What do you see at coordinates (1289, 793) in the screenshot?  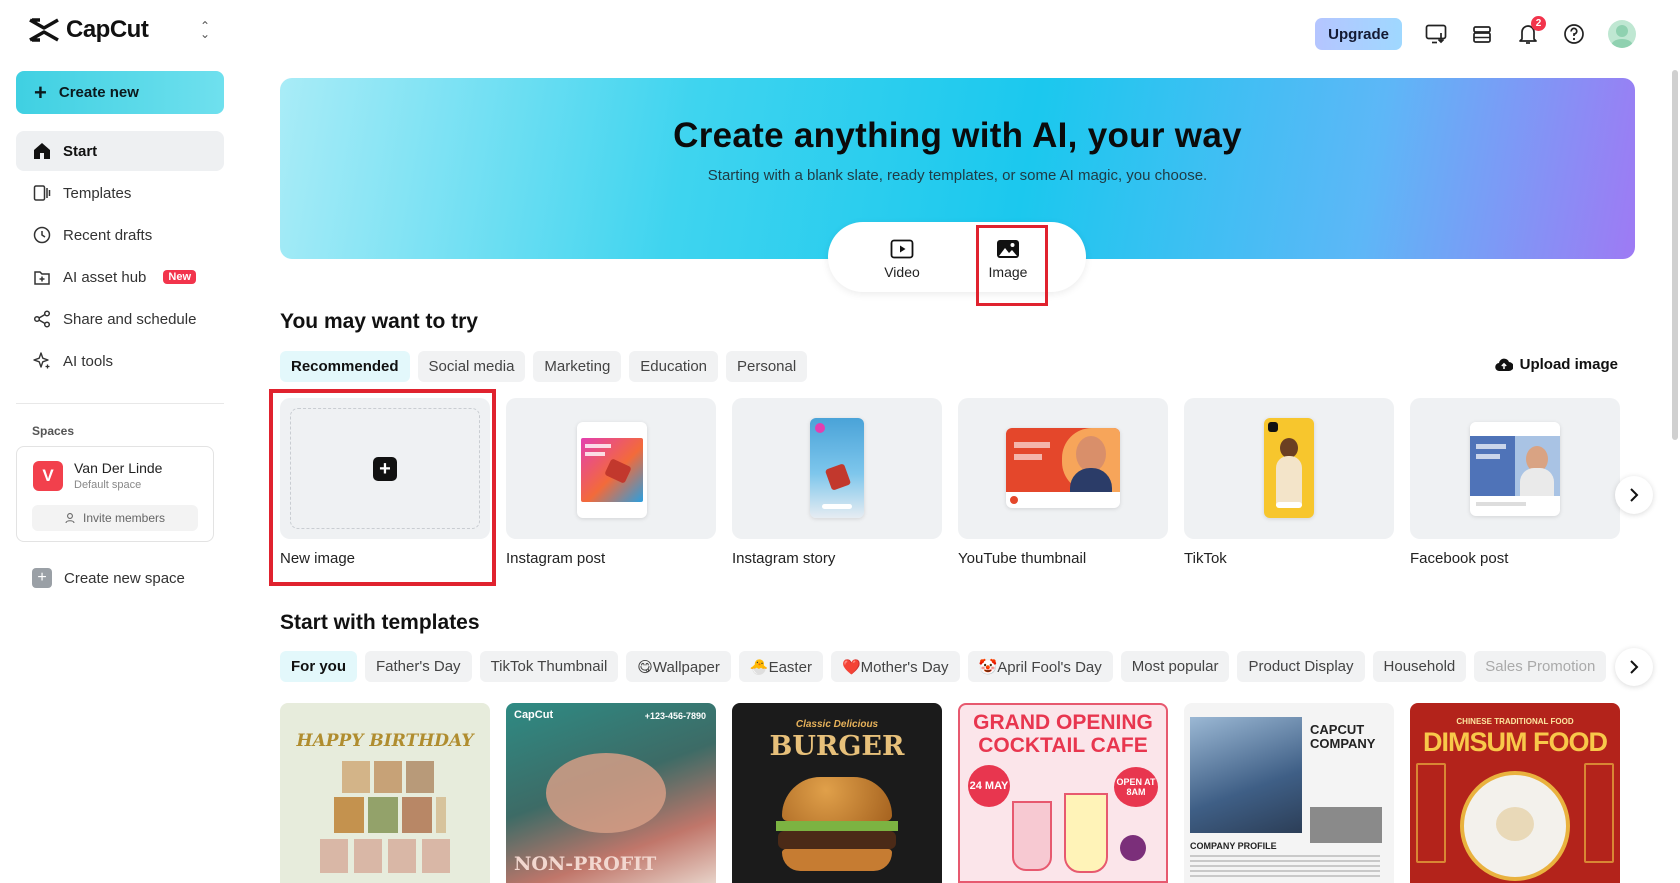 I see `template-card-company-profile: CAPCUT COMPANY COMPANY PROFILE` at bounding box center [1289, 793].